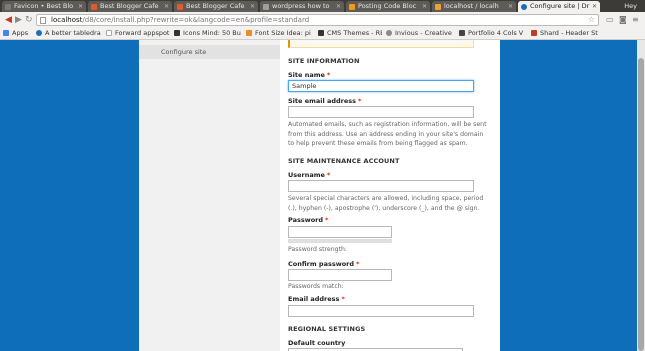 Image resolution: width=645 pixels, height=351 pixels. Describe the element at coordinates (306, 75) in the screenshot. I see `site-name-label-text: Site name` at that location.